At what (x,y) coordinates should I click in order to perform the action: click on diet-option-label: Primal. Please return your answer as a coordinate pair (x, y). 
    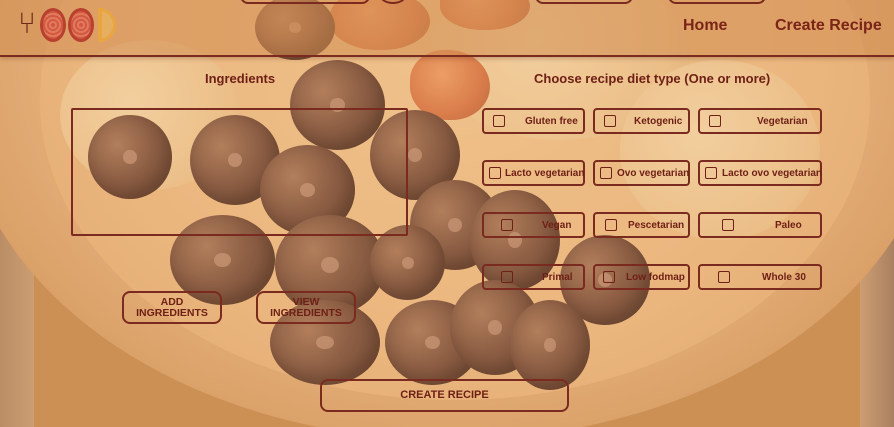
    Looking at the image, I should click on (557, 277).